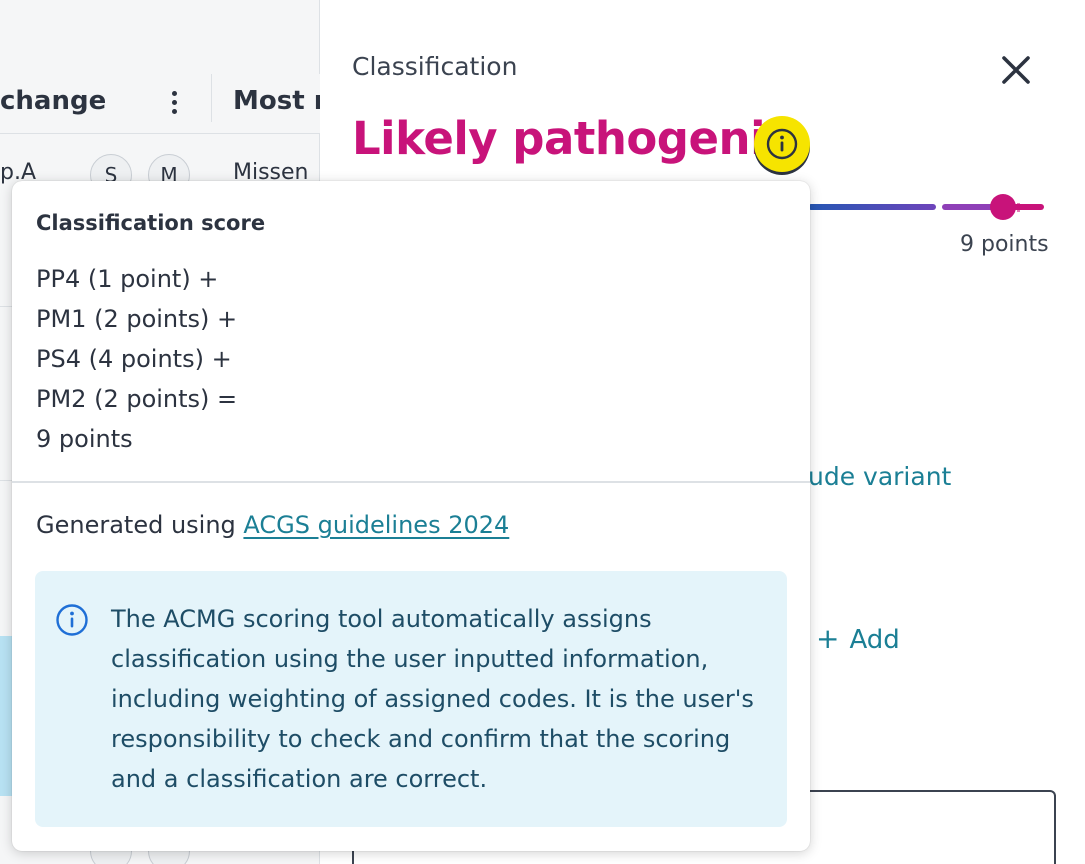 This screenshot has height=864, width=1085. What do you see at coordinates (151, 223) in the screenshot?
I see `popover-heading: Classification score` at bounding box center [151, 223].